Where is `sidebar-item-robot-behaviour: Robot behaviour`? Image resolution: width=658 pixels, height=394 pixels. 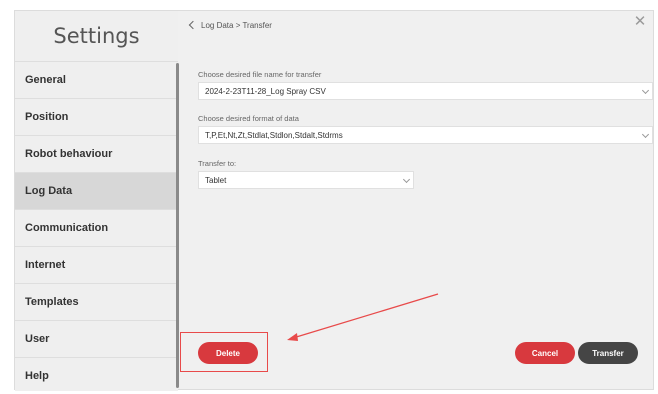 sidebar-item-robot-behaviour: Robot behaviour is located at coordinates (96, 153).